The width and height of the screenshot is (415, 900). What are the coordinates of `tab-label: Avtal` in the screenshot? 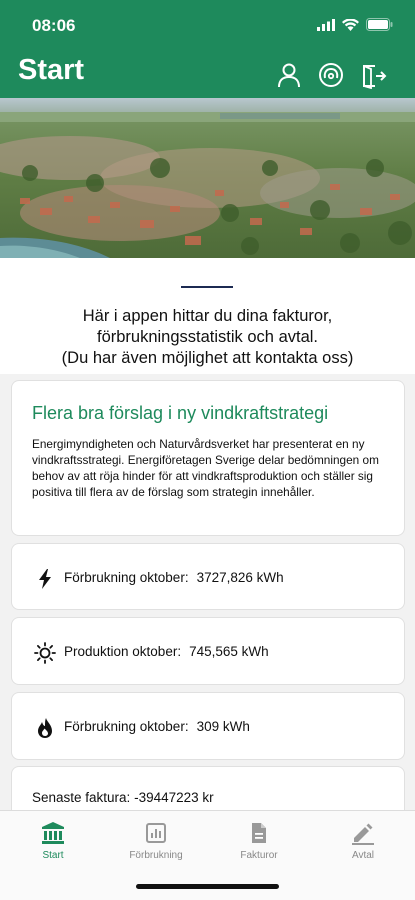 It's located at (363, 855).